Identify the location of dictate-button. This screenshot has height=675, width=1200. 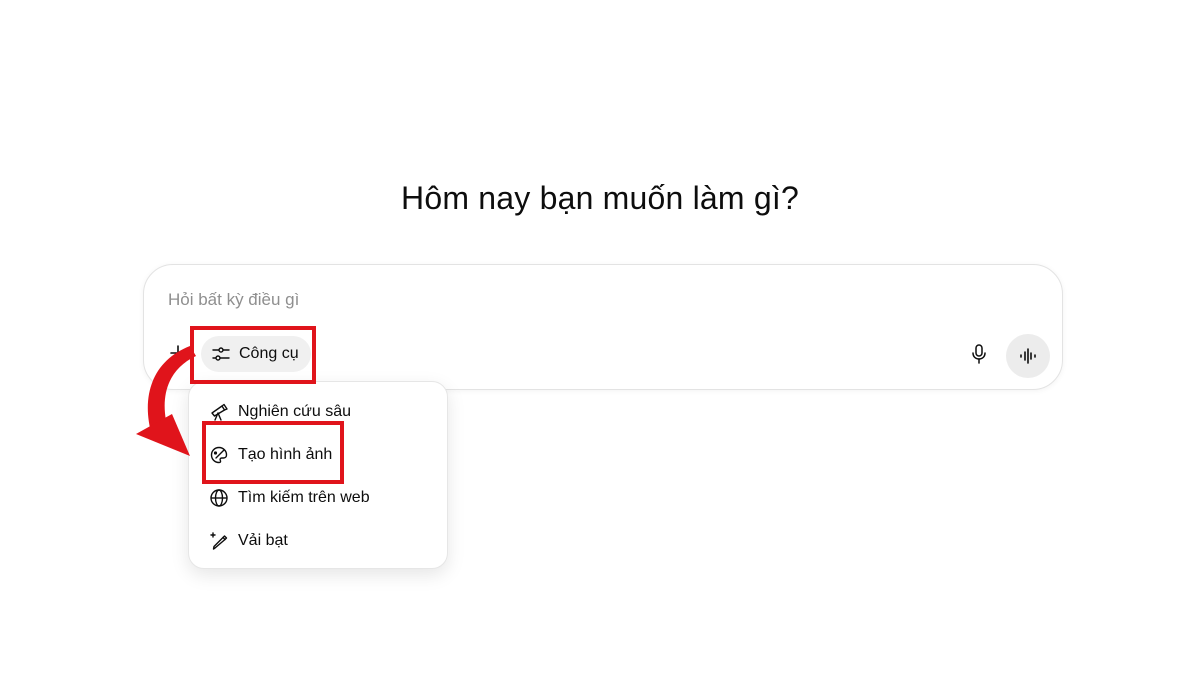
(979, 354).